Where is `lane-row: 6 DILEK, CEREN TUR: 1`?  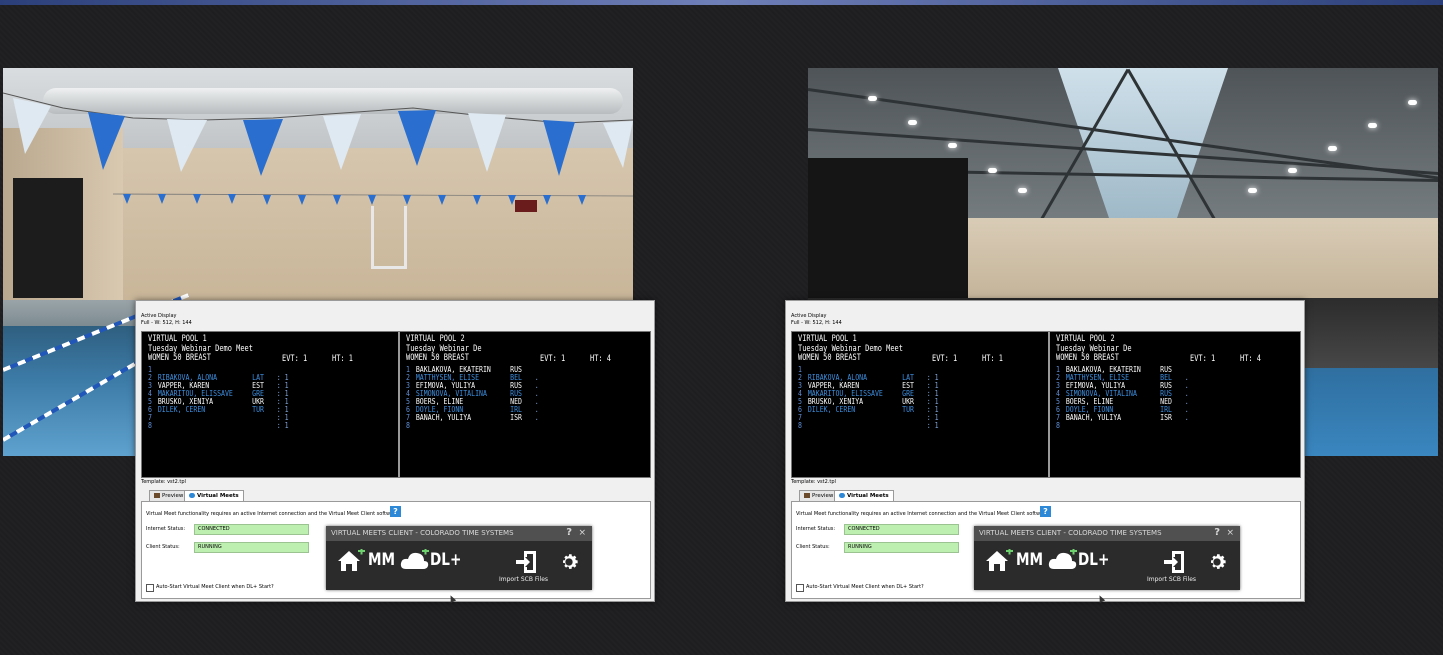 lane-row: 6 DILEK, CEREN TUR: 1 is located at coordinates (222, 410).